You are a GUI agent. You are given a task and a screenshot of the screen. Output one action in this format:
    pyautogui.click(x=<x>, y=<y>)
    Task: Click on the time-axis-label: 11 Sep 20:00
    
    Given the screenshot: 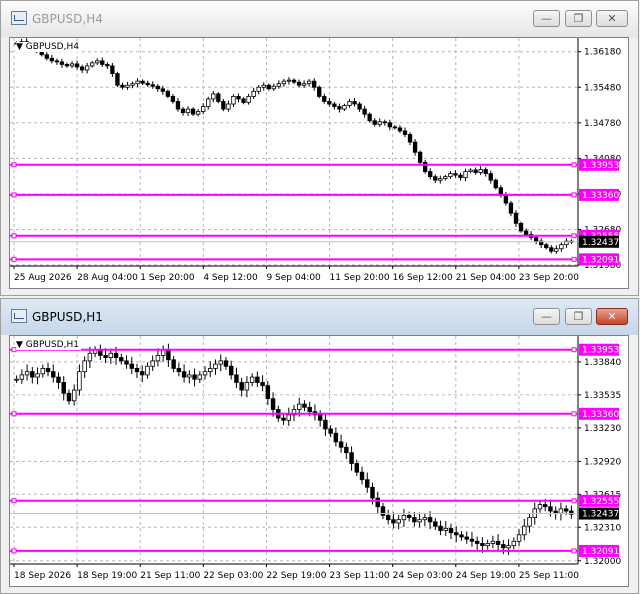 What is the action you would take?
    pyautogui.click(x=360, y=278)
    